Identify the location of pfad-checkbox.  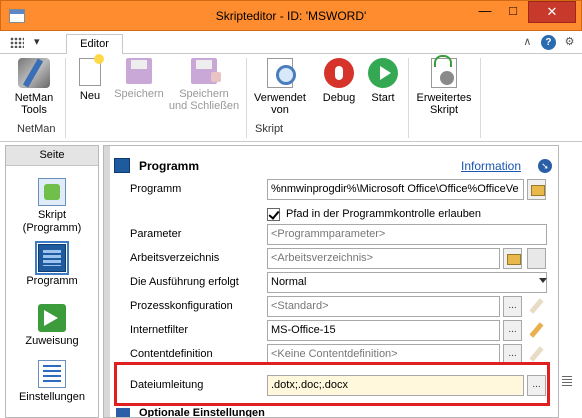
(273, 214).